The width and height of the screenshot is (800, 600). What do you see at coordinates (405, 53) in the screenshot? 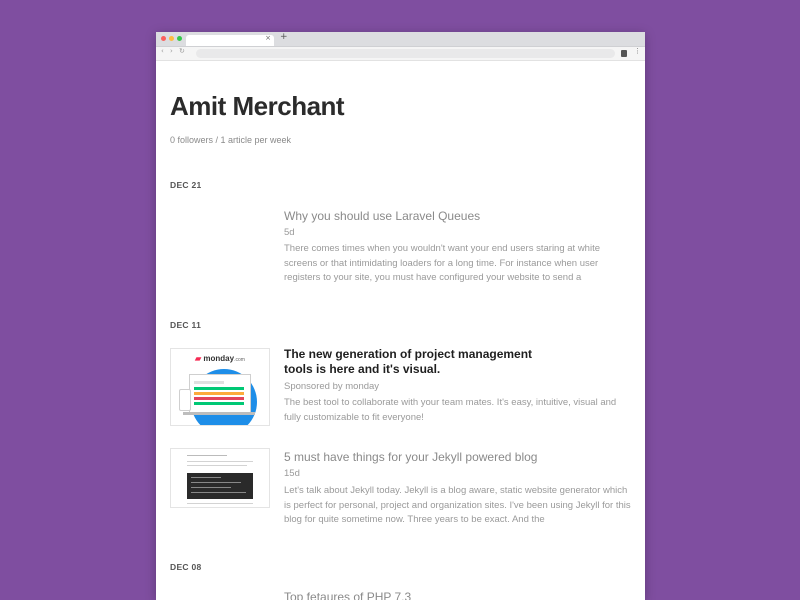
I see `address-bar` at bounding box center [405, 53].